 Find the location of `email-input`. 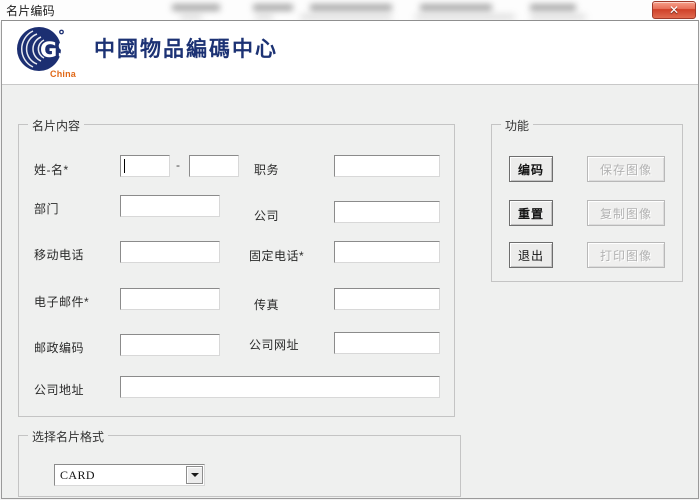

email-input is located at coordinates (170, 299).